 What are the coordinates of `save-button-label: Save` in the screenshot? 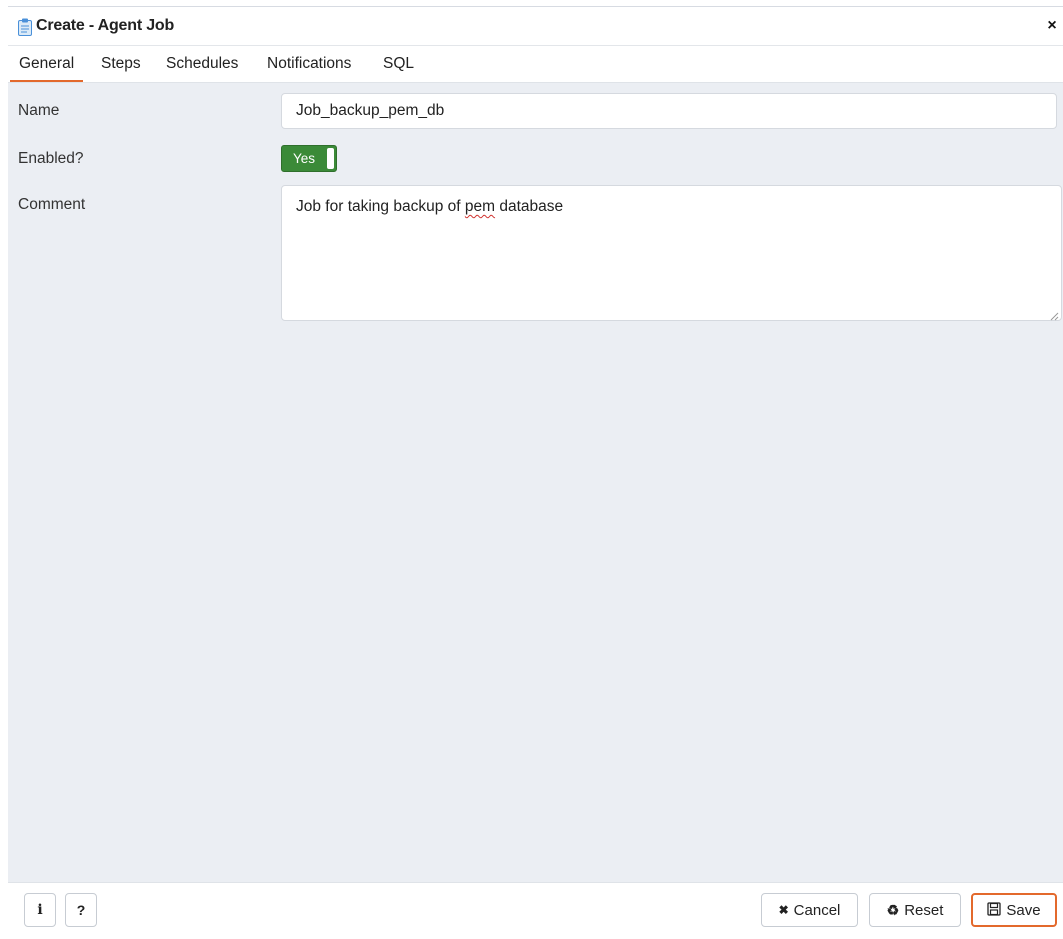 It's located at (1023, 910).